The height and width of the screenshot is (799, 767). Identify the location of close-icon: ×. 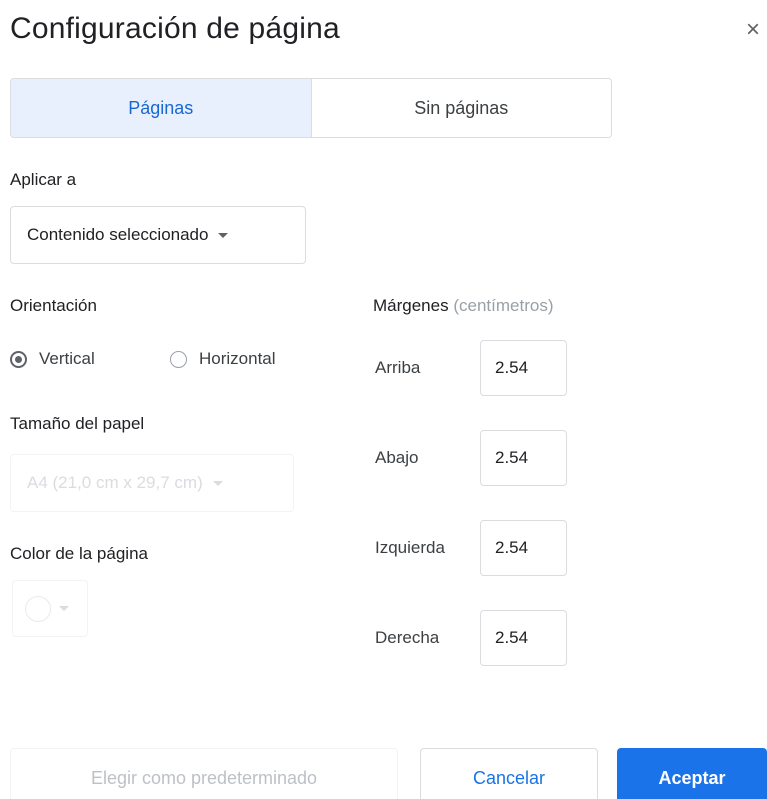
(753, 30).